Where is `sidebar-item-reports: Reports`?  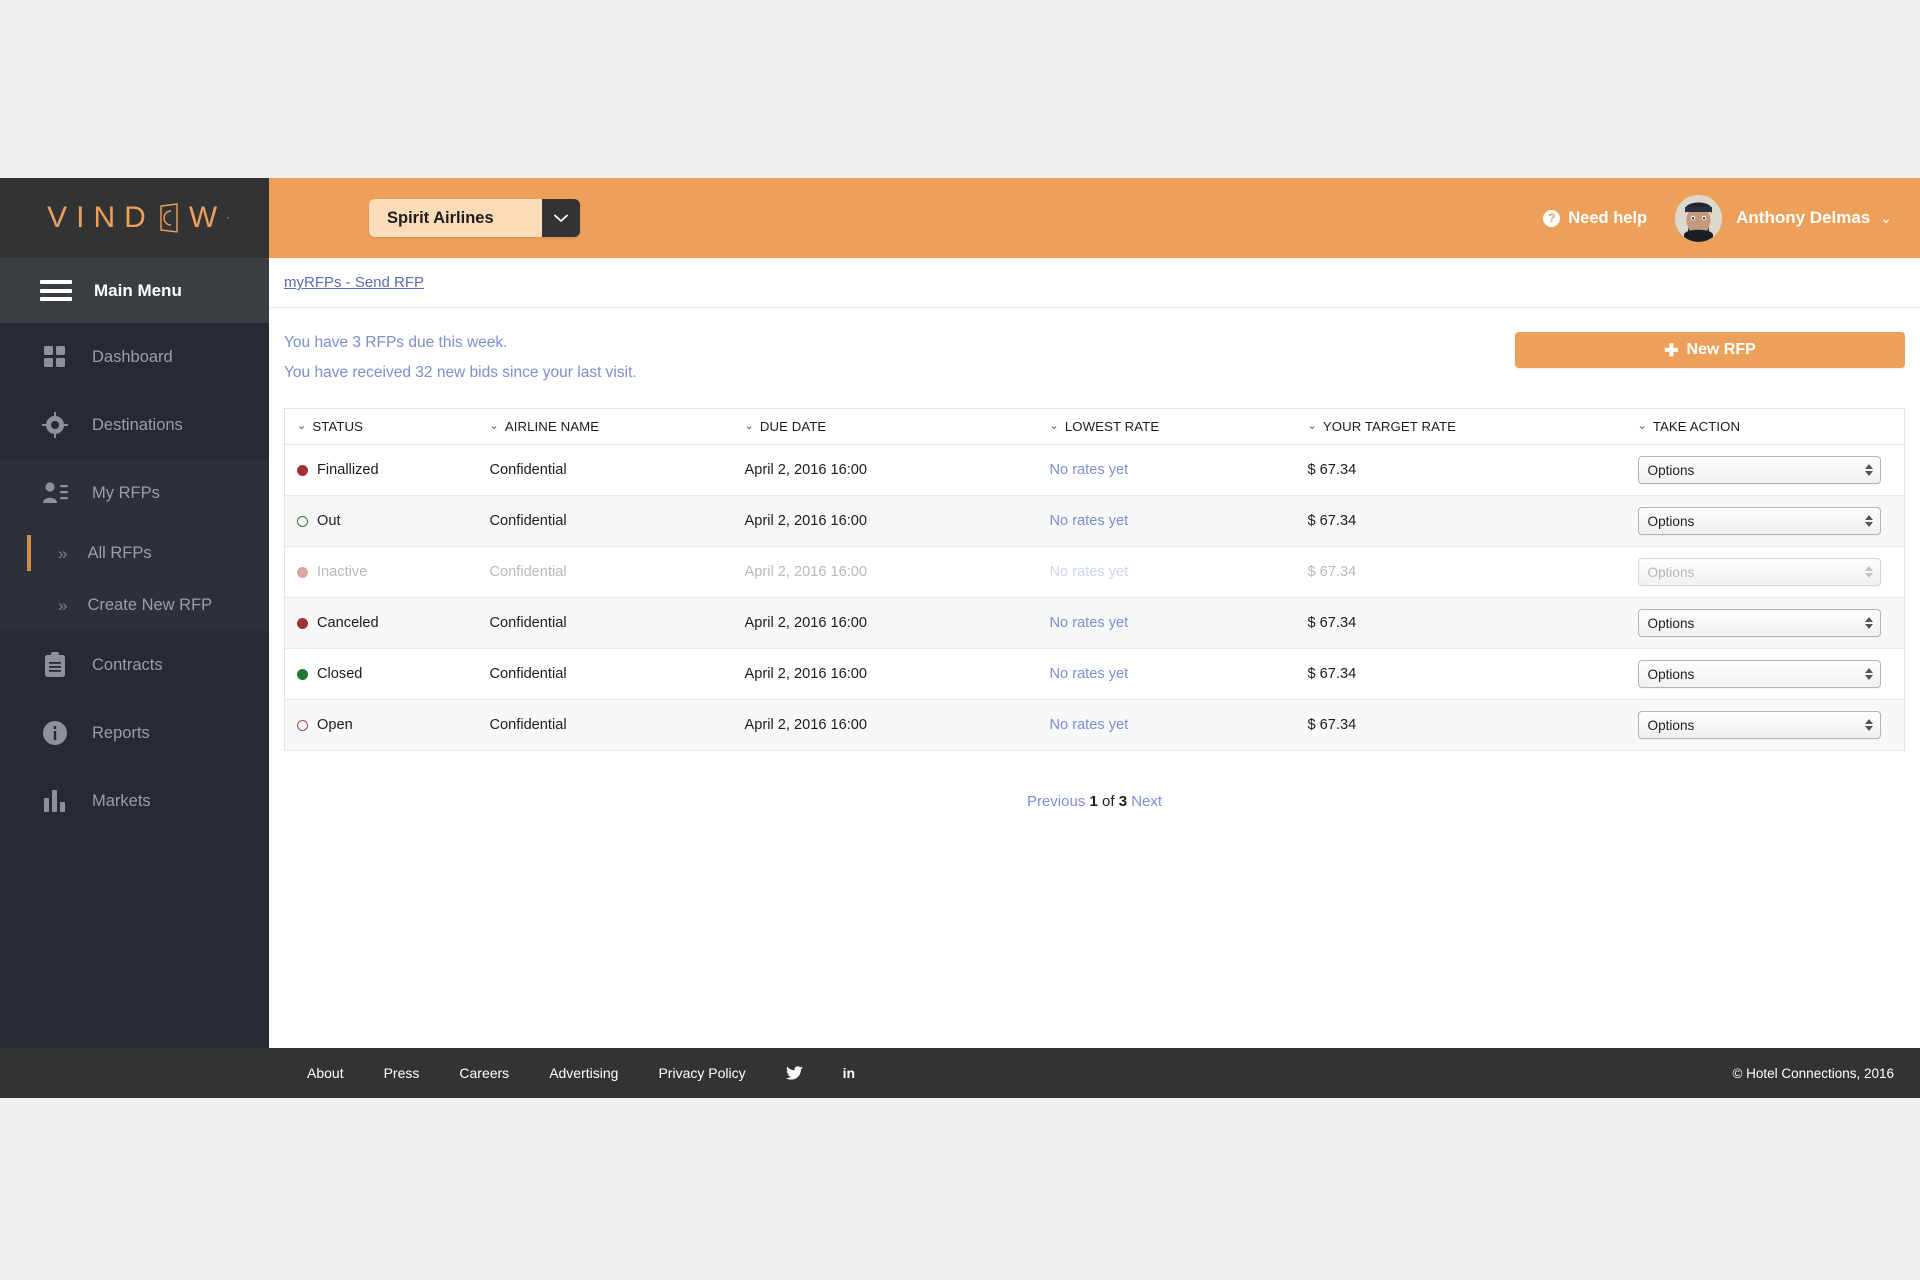 sidebar-item-reports: Reports is located at coordinates (134, 733).